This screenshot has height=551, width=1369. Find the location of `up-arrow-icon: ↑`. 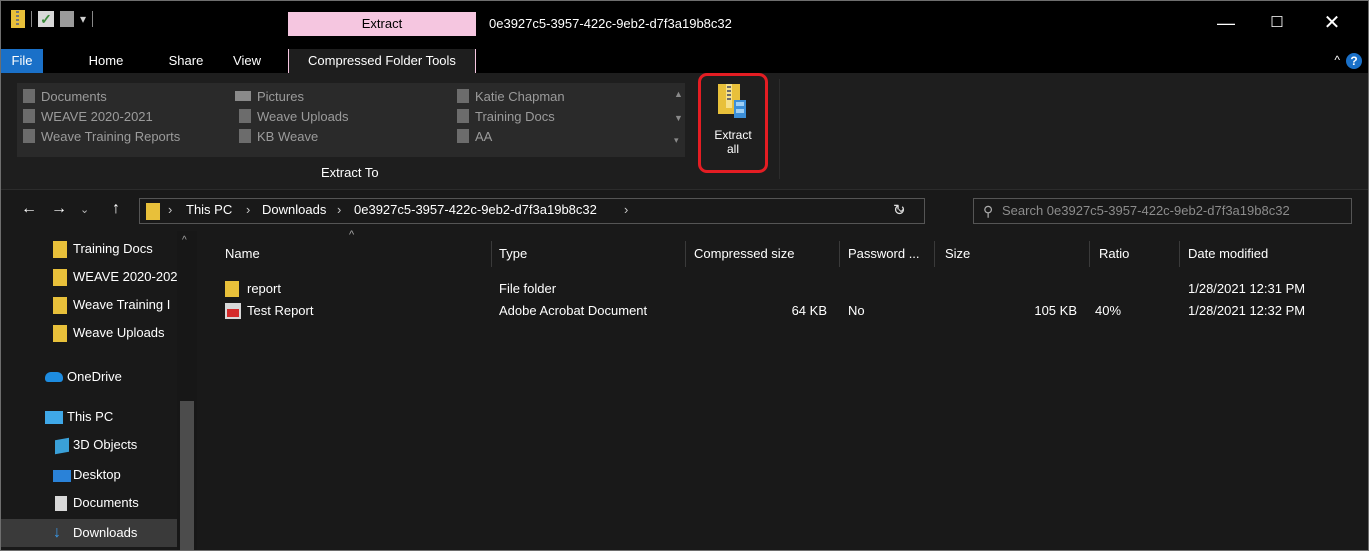

up-arrow-icon: ↑ is located at coordinates (116, 209).